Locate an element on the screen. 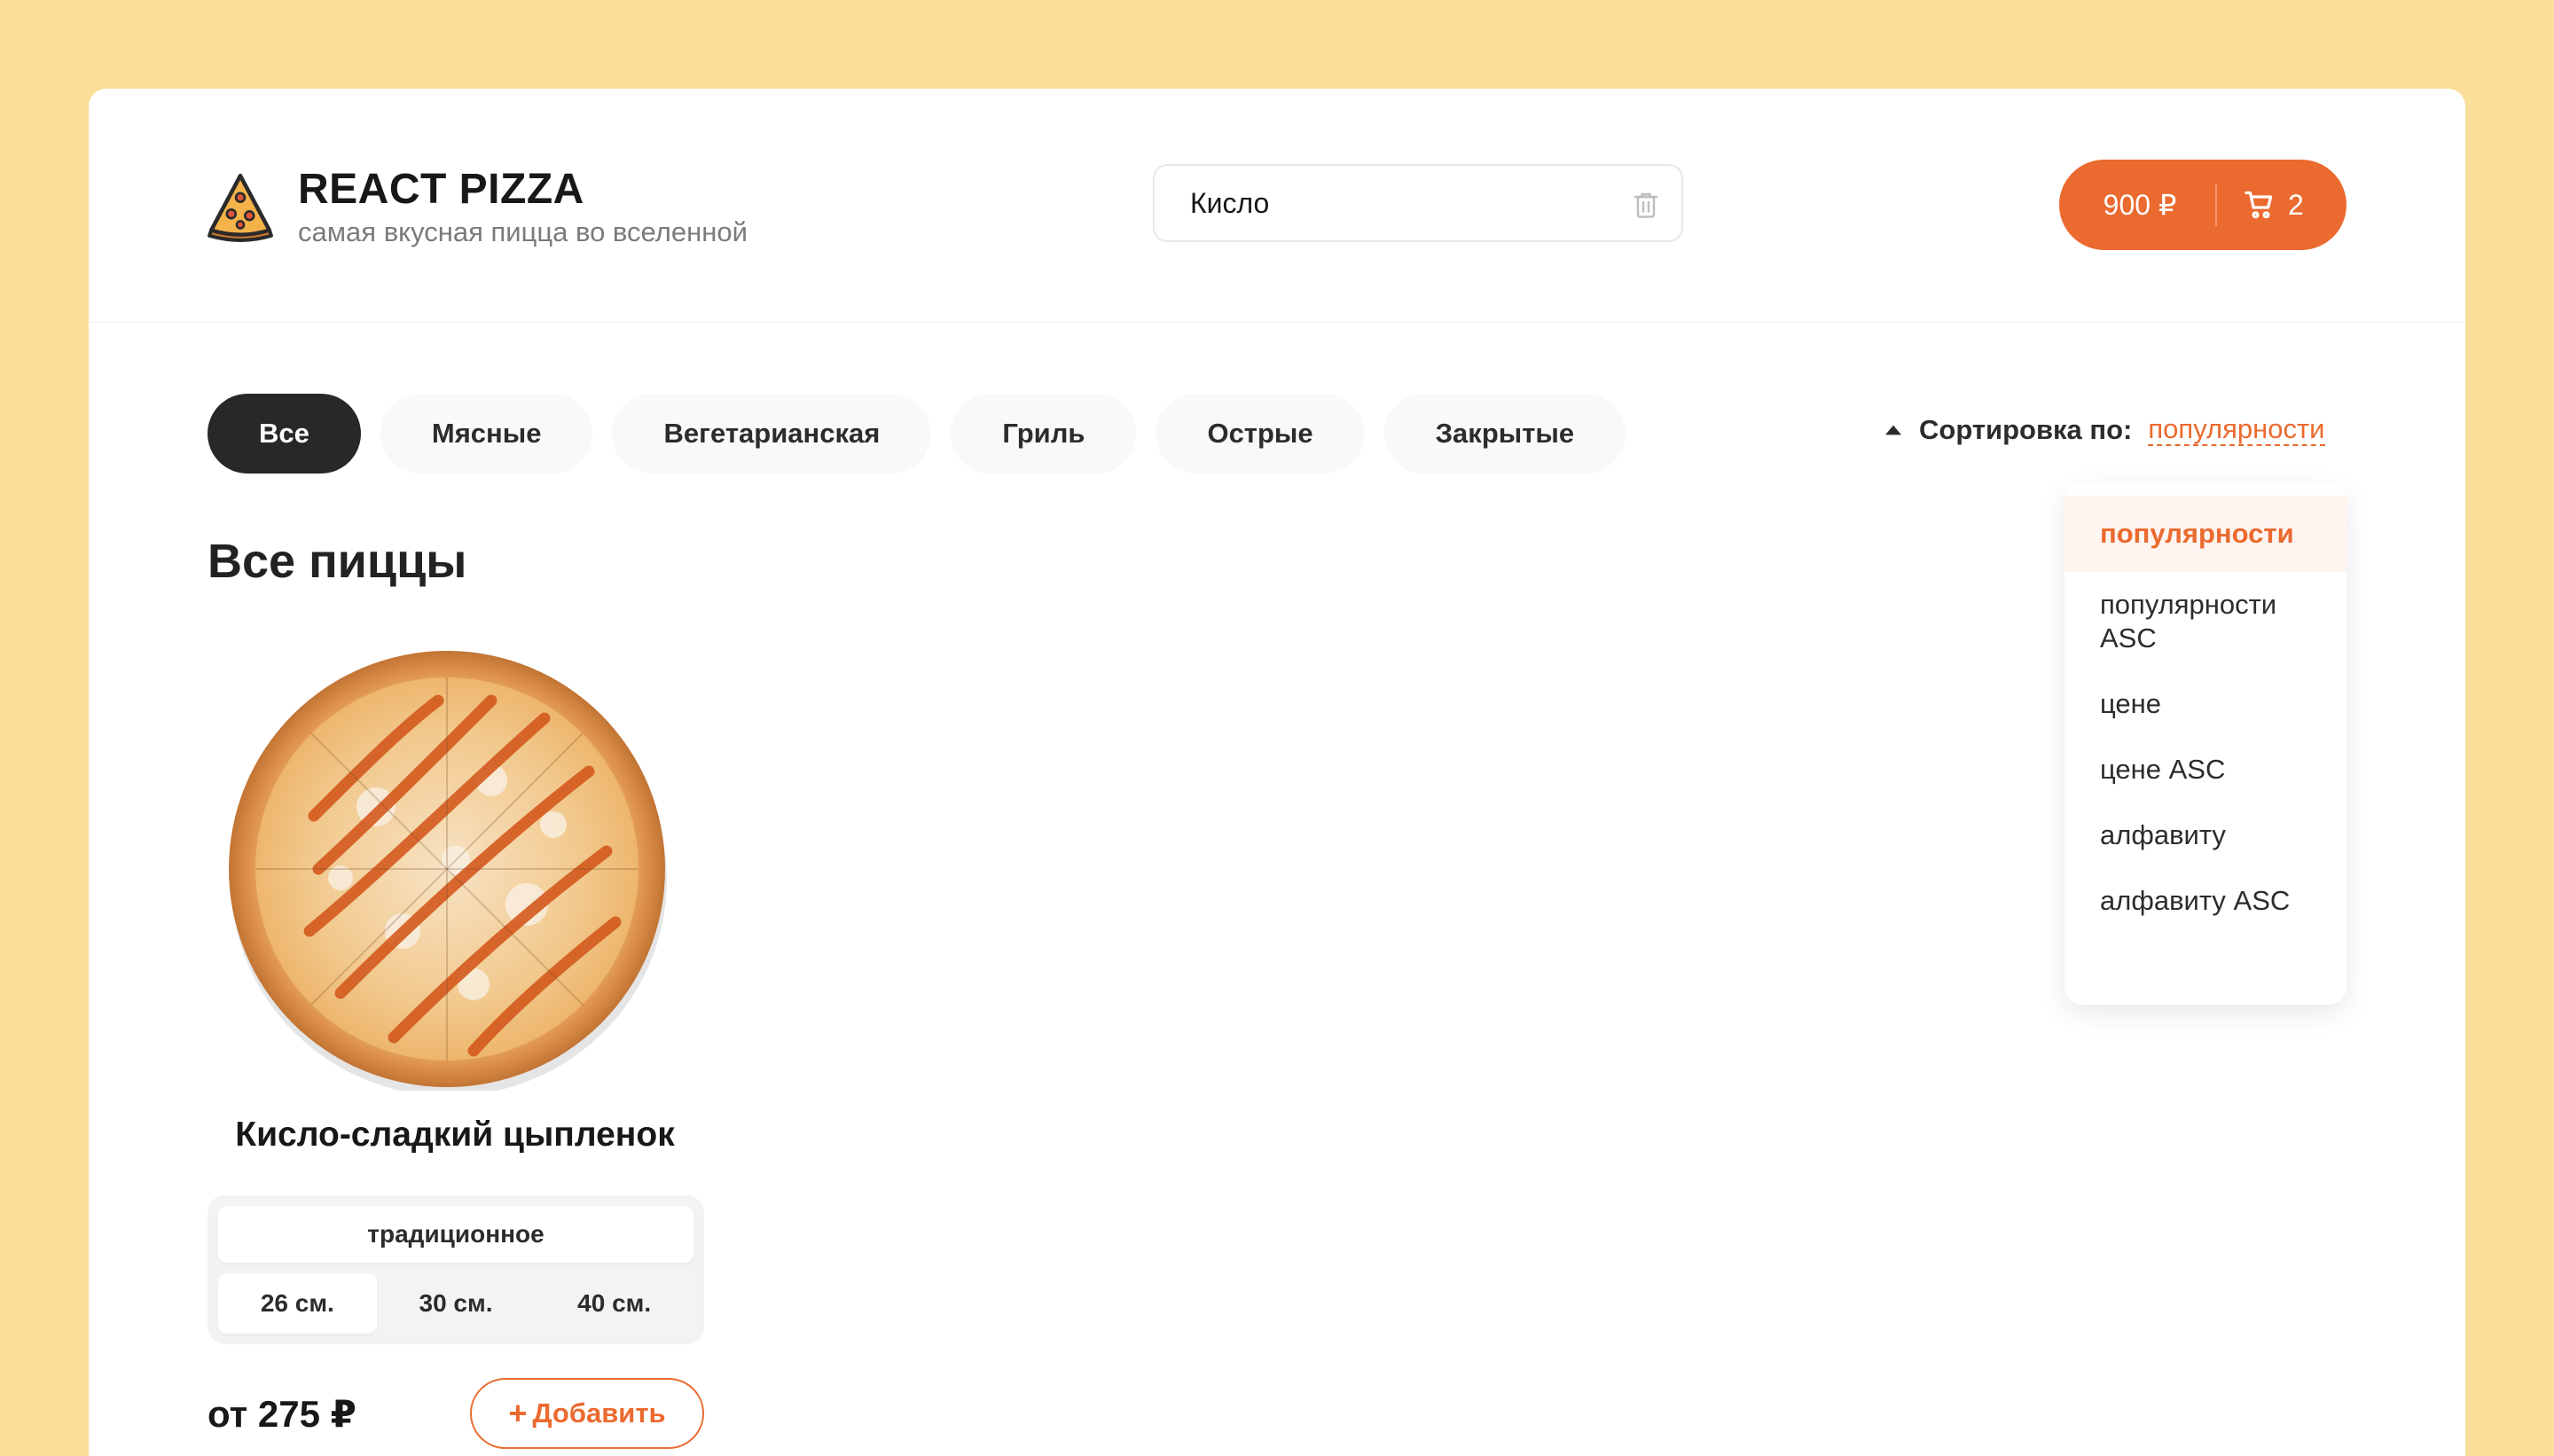  sort-option-price-asc: цене ASC is located at coordinates (2205, 769).